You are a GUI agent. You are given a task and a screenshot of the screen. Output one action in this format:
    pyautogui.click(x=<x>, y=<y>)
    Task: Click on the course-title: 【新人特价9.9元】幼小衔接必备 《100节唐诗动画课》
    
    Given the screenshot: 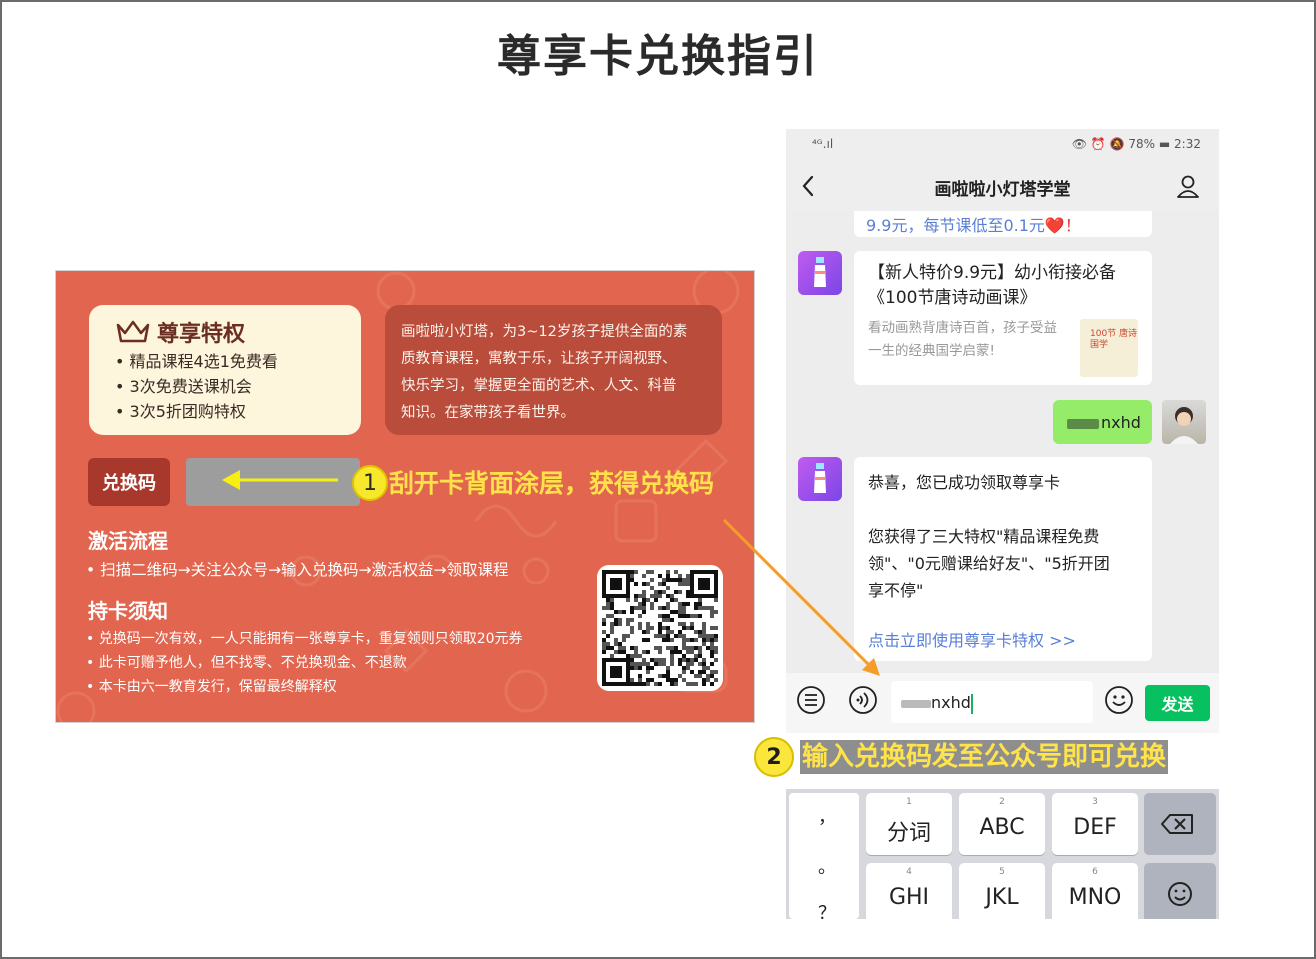 What is the action you would take?
    pyautogui.click(x=1003, y=286)
    